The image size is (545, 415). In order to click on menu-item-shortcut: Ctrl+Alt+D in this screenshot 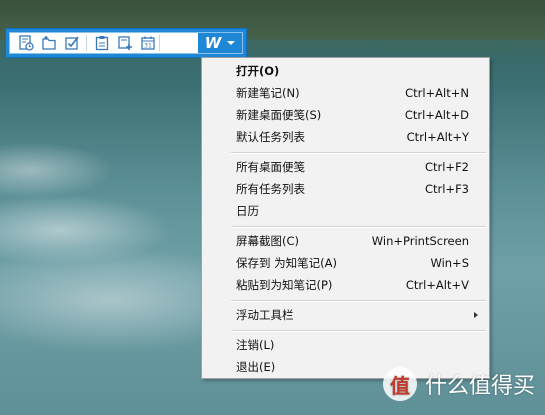, I will do `click(436, 115)`.